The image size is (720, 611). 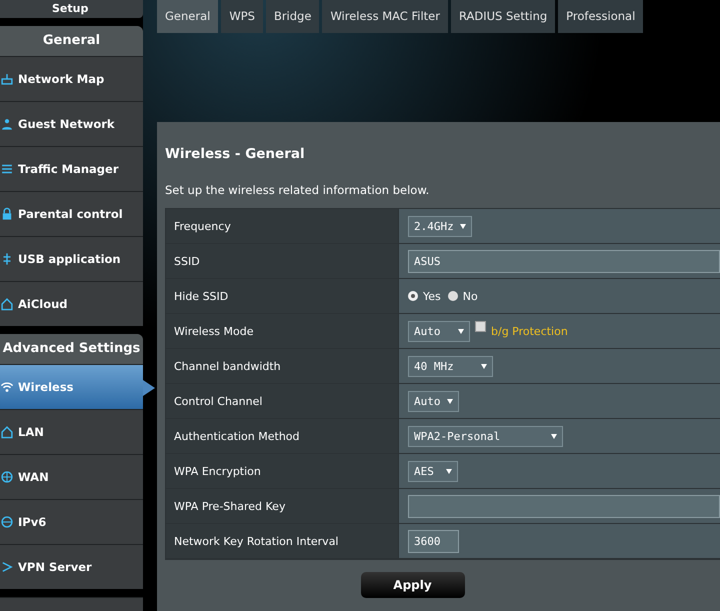 I want to click on checkbox, so click(x=480, y=326).